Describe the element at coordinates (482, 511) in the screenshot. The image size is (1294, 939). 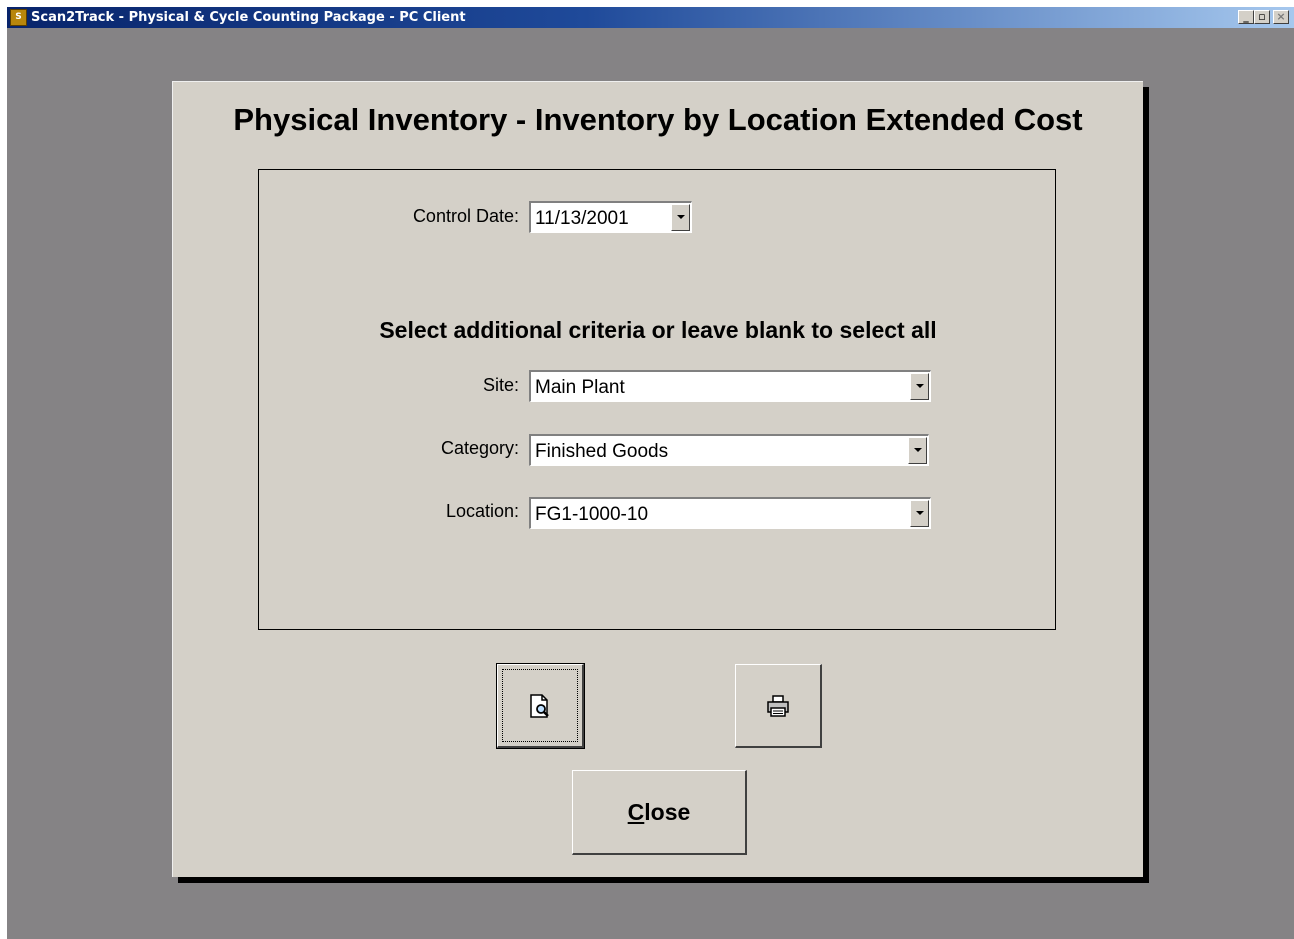
I see `location-label: Location:` at that location.